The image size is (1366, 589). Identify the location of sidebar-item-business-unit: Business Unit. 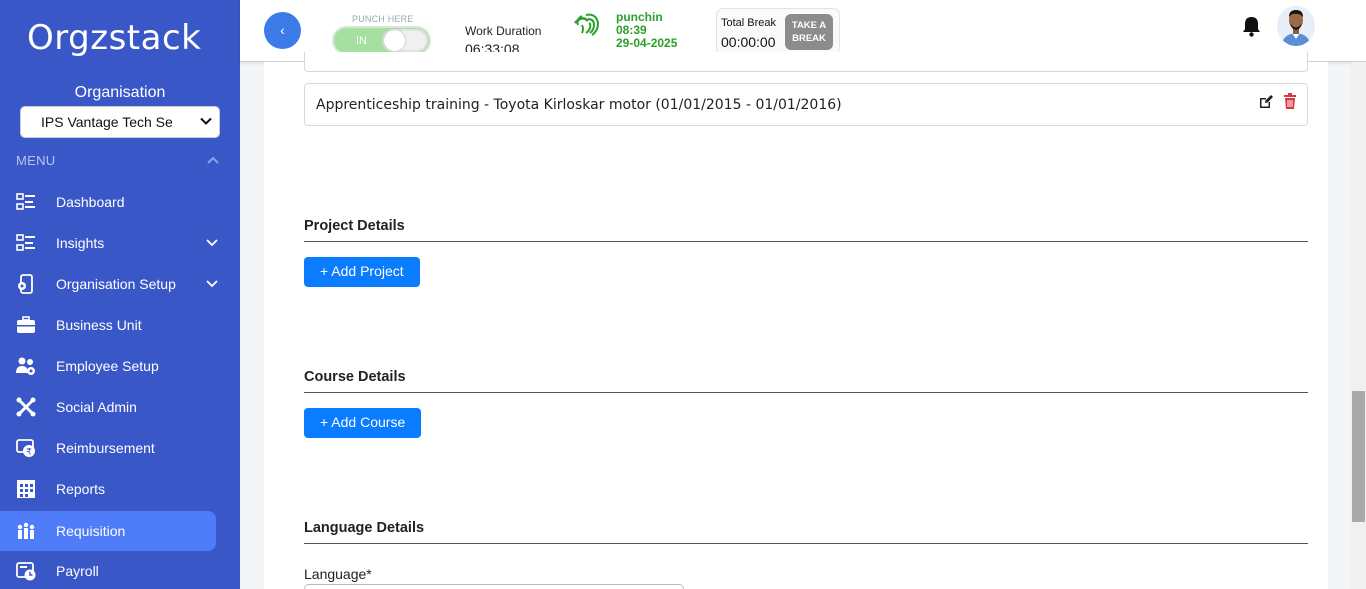
(108, 325).